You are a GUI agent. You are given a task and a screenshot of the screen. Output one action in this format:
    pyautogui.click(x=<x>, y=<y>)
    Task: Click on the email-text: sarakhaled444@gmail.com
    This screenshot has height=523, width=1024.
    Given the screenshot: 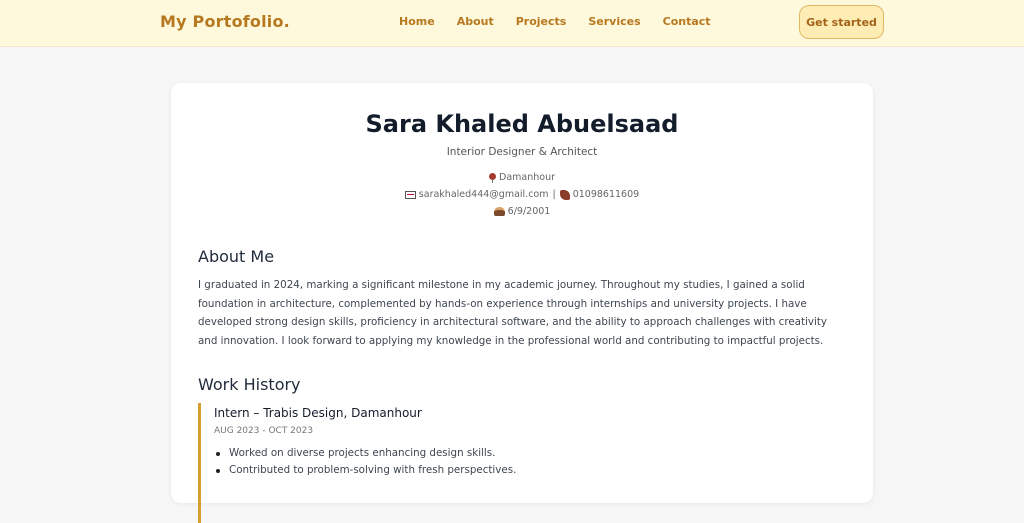 What is the action you would take?
    pyautogui.click(x=484, y=194)
    